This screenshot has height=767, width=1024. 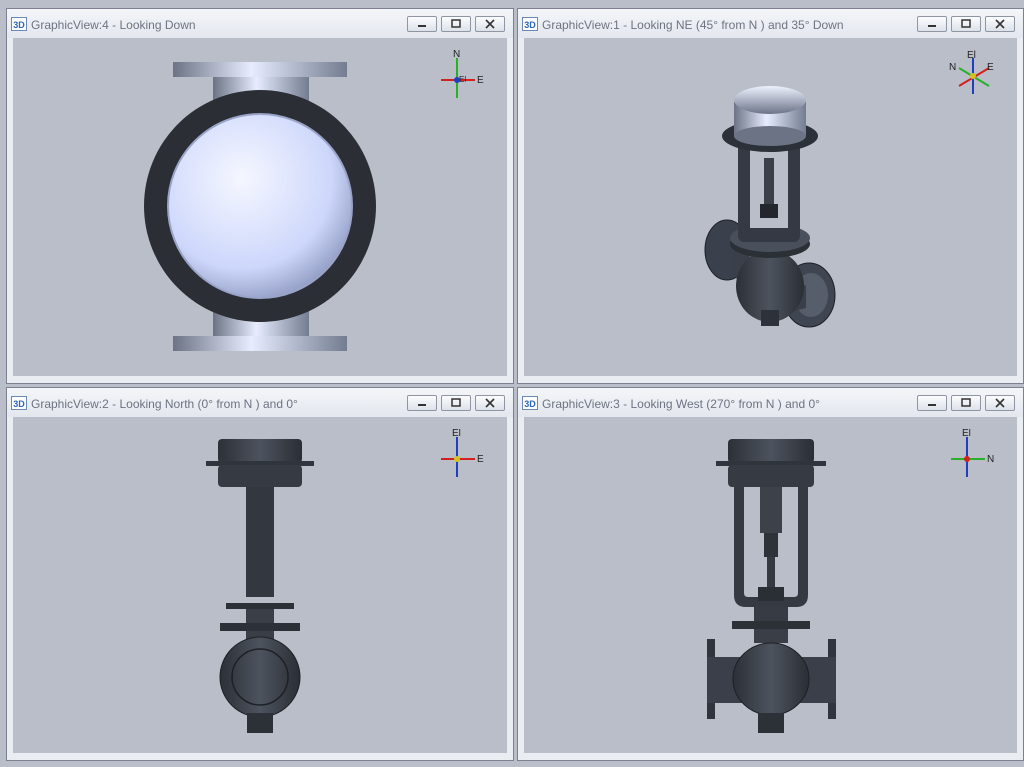 I want to click on valve-isometric-view, so click(x=770, y=207).